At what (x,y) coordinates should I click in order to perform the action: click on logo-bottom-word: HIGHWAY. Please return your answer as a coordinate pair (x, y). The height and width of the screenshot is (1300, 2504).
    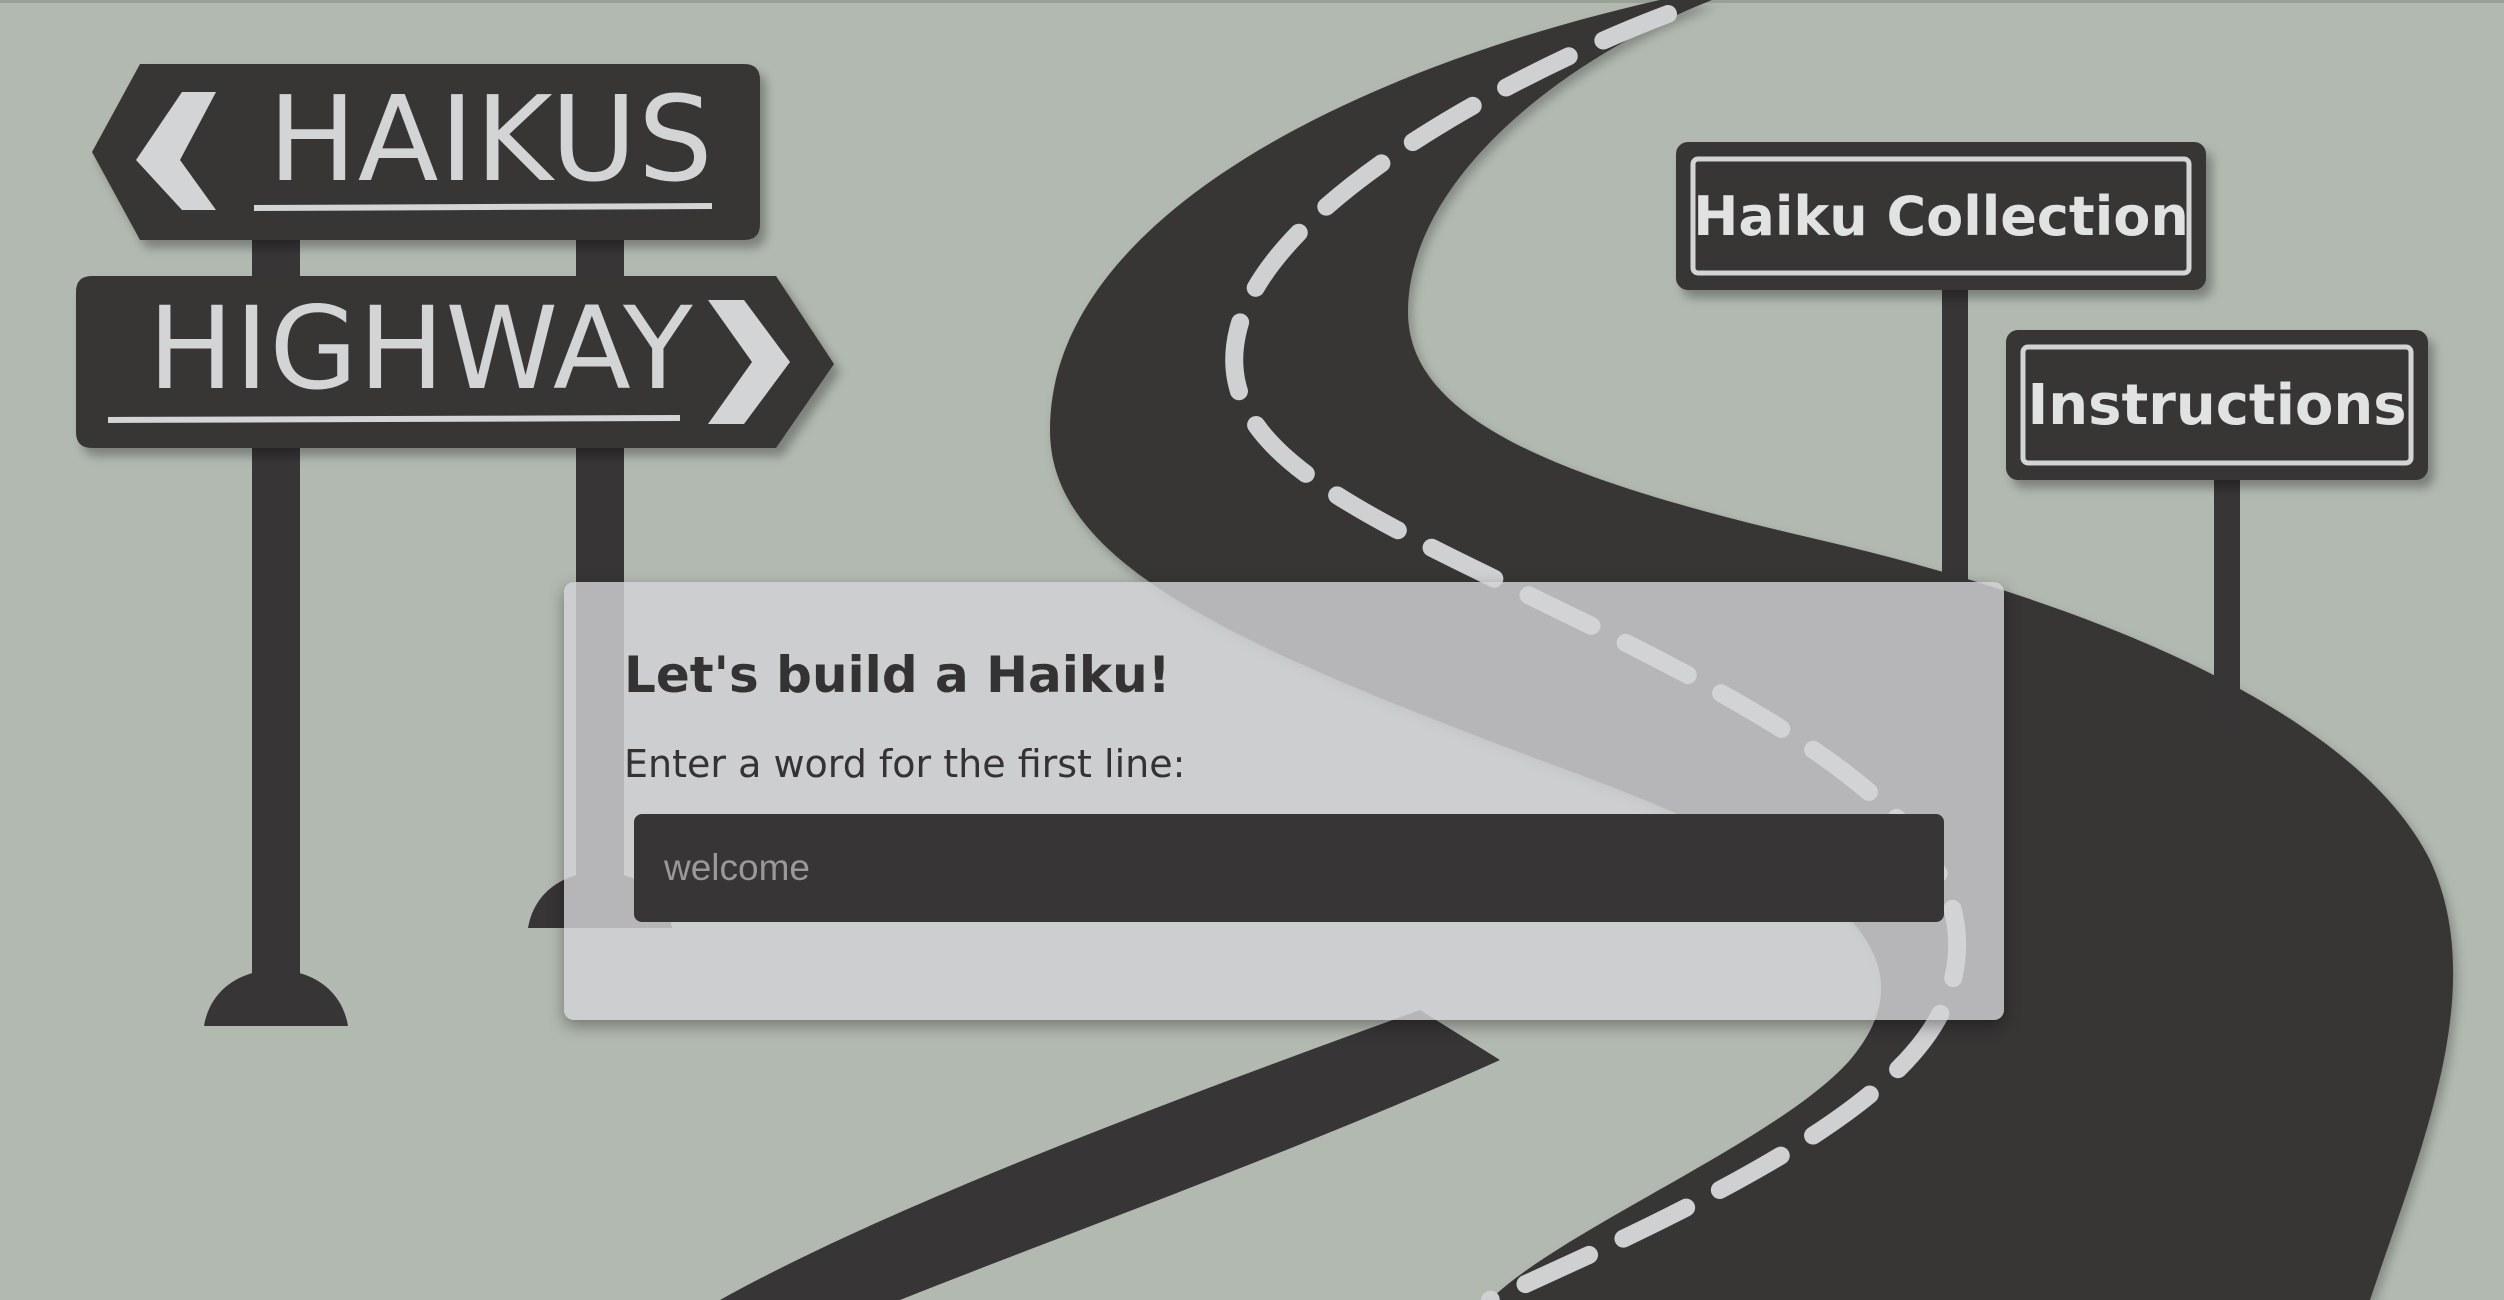
    Looking at the image, I should click on (421, 348).